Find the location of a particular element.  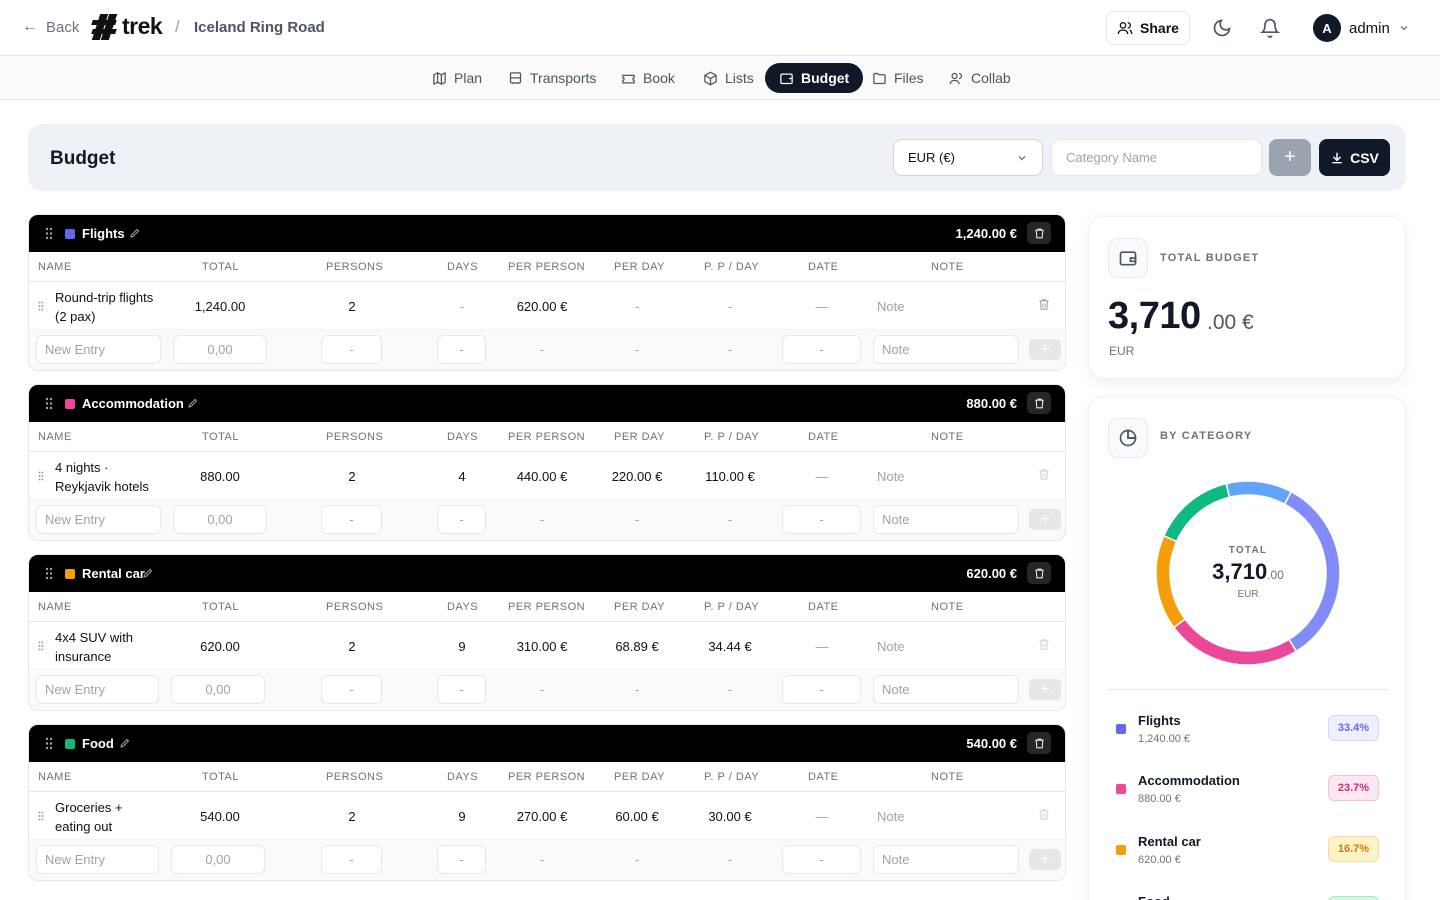

tab-files: Files is located at coordinates (898, 78).